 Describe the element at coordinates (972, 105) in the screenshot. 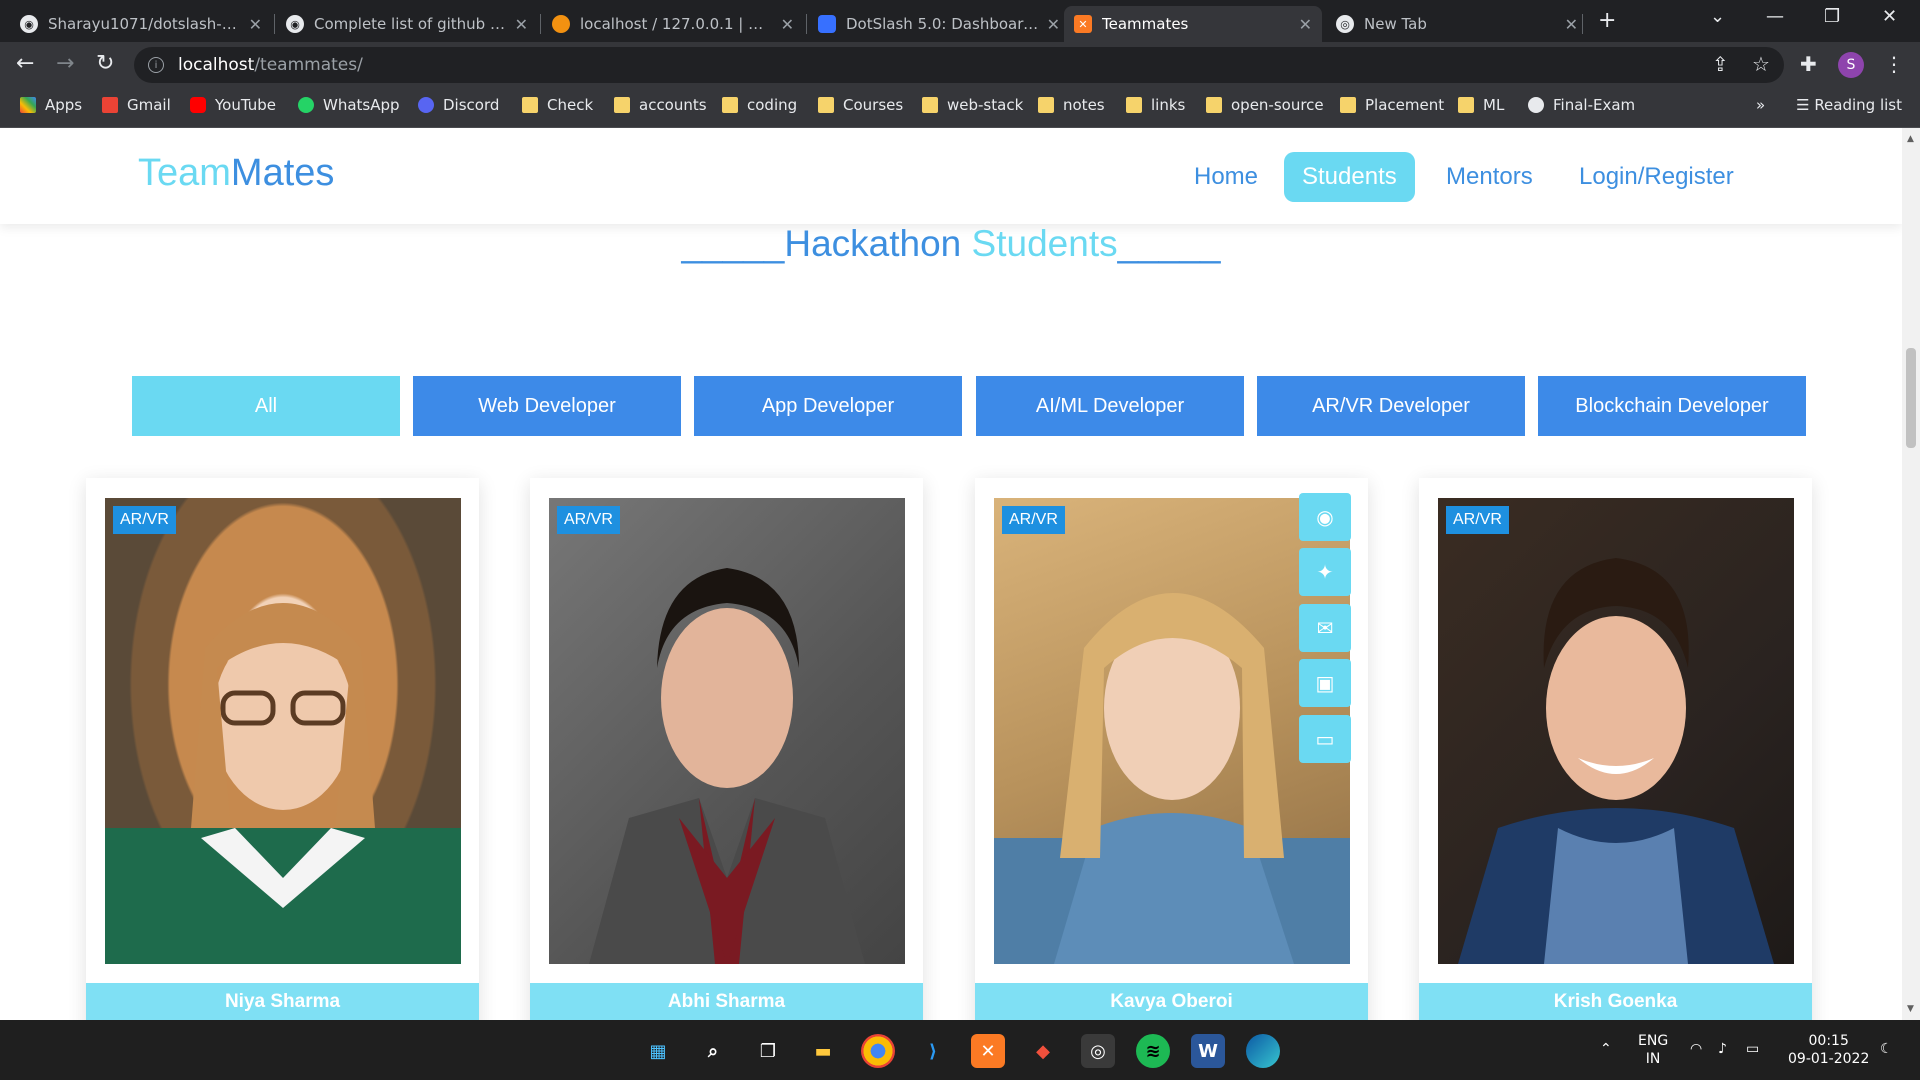

I see `bookmark-web-stack: web-stack` at that location.